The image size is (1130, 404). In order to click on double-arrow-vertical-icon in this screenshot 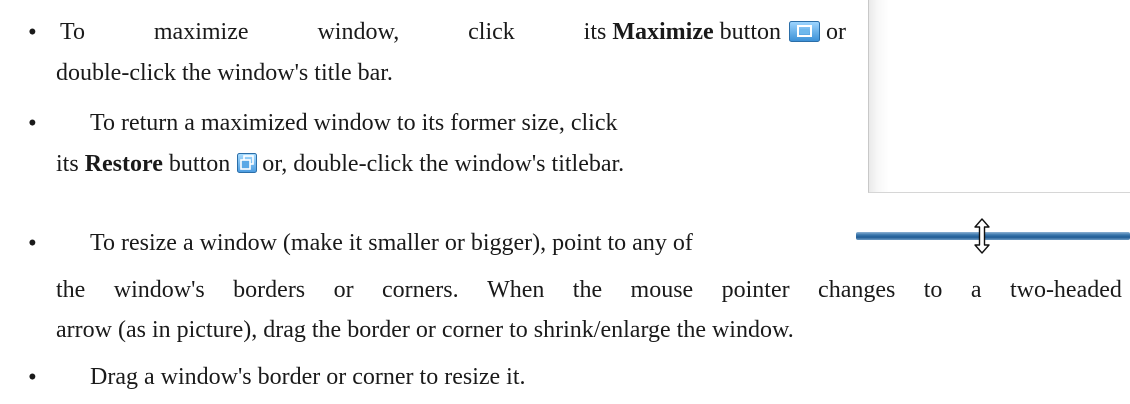, I will do `click(982, 236)`.